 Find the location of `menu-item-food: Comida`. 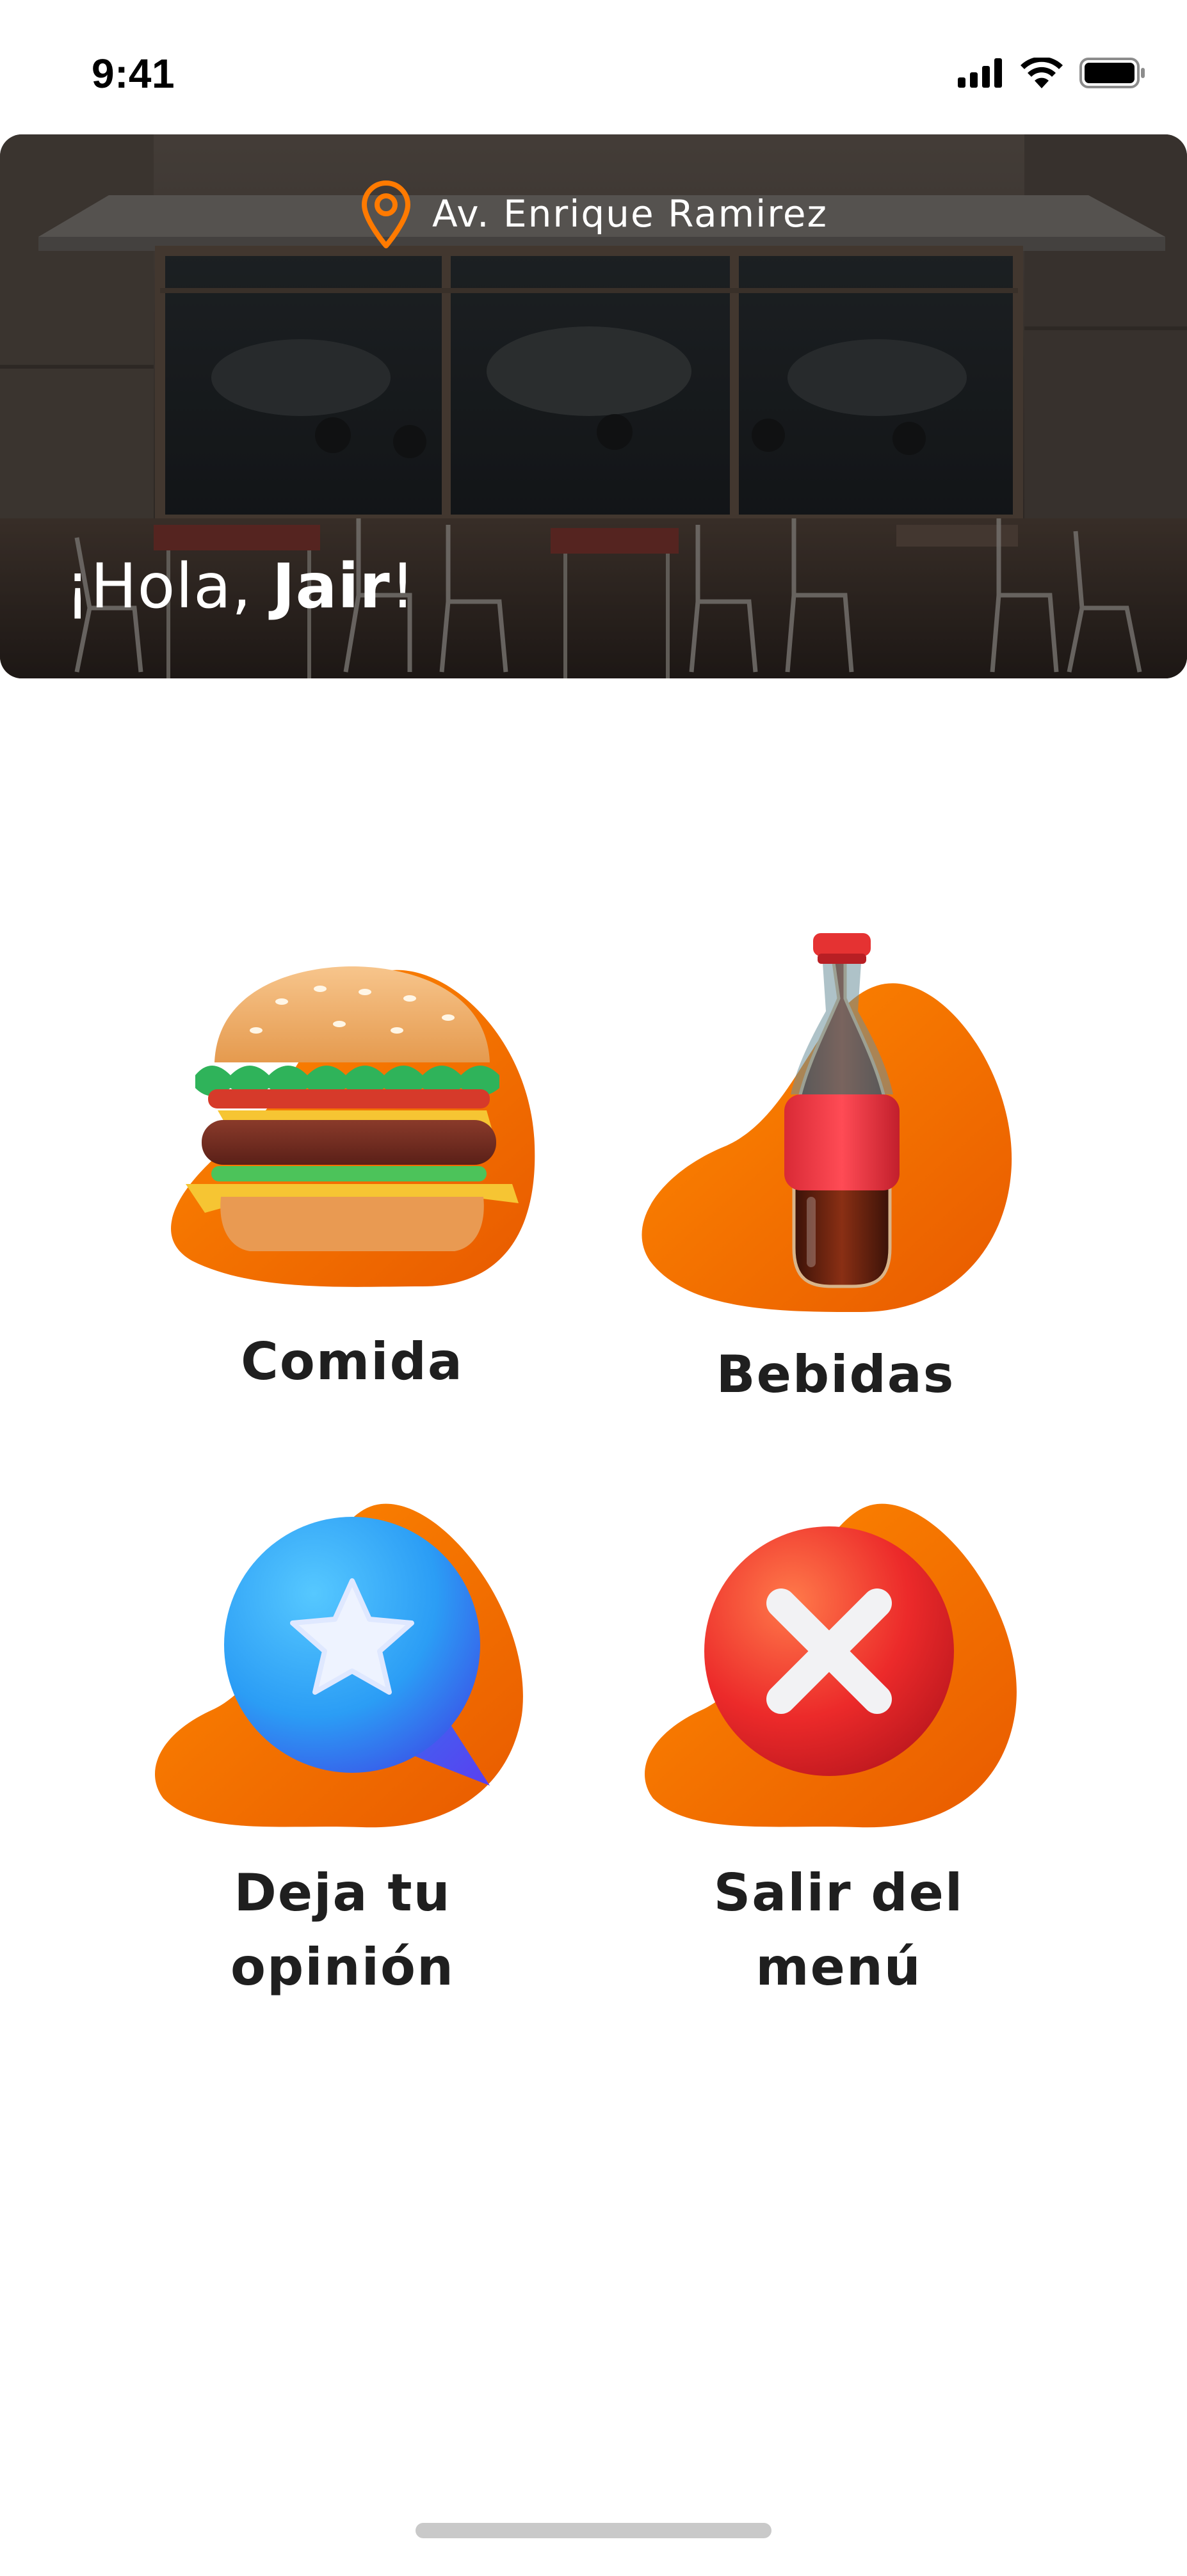

menu-item-food: Comida is located at coordinates (352, 1216).